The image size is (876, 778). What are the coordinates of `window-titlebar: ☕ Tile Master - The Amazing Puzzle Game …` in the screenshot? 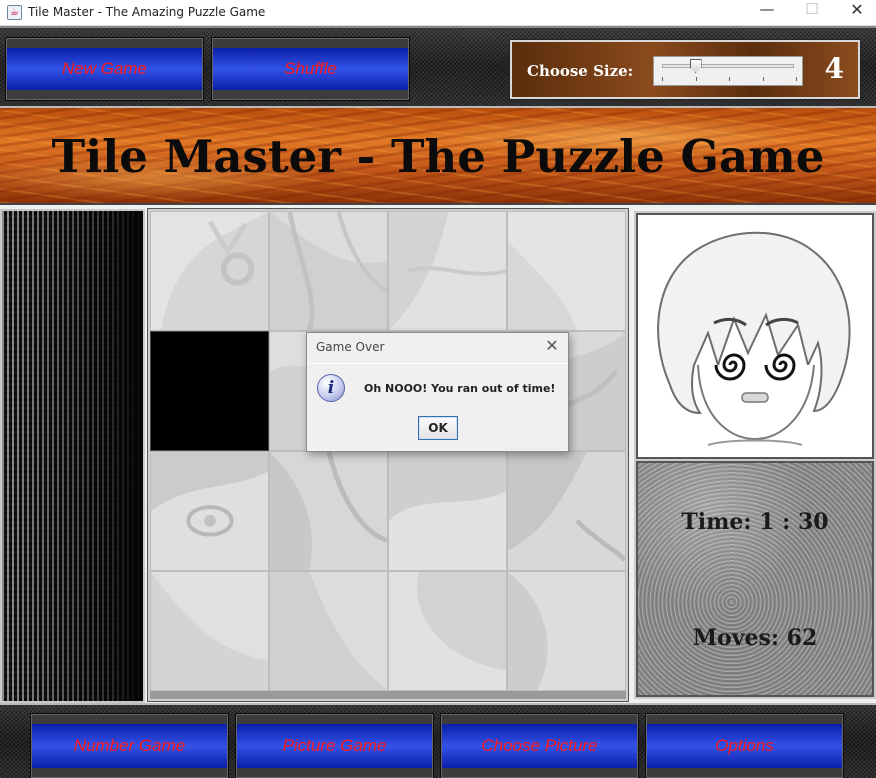 It's located at (438, 13).